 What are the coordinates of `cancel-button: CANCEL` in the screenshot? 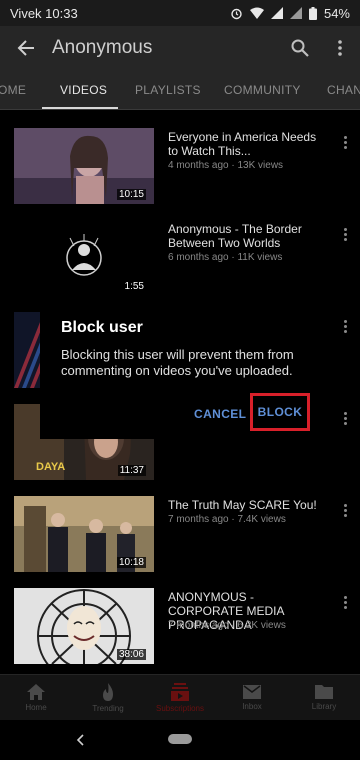 It's located at (220, 414).